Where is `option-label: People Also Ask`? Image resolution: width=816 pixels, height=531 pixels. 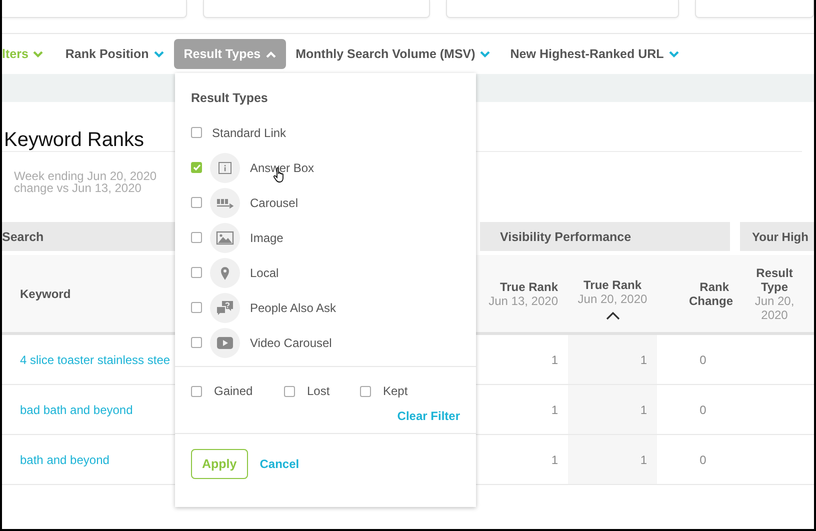 option-label: People Also Ask is located at coordinates (293, 307).